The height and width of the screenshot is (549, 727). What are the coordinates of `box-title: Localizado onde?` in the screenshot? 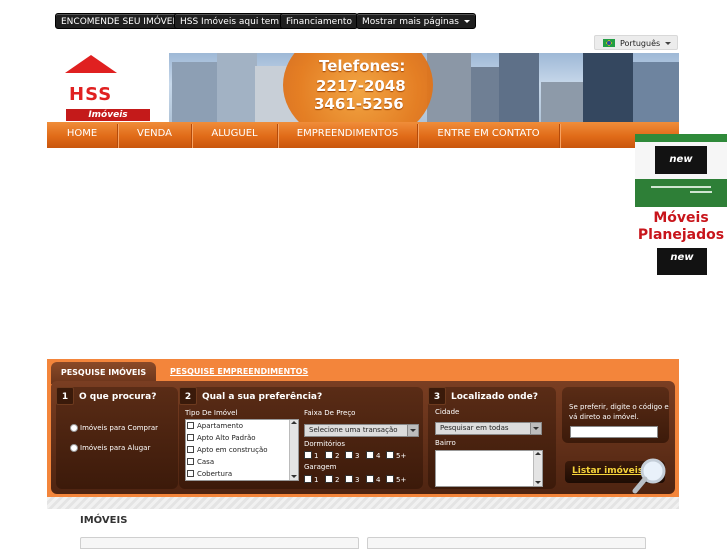 It's located at (494, 397).